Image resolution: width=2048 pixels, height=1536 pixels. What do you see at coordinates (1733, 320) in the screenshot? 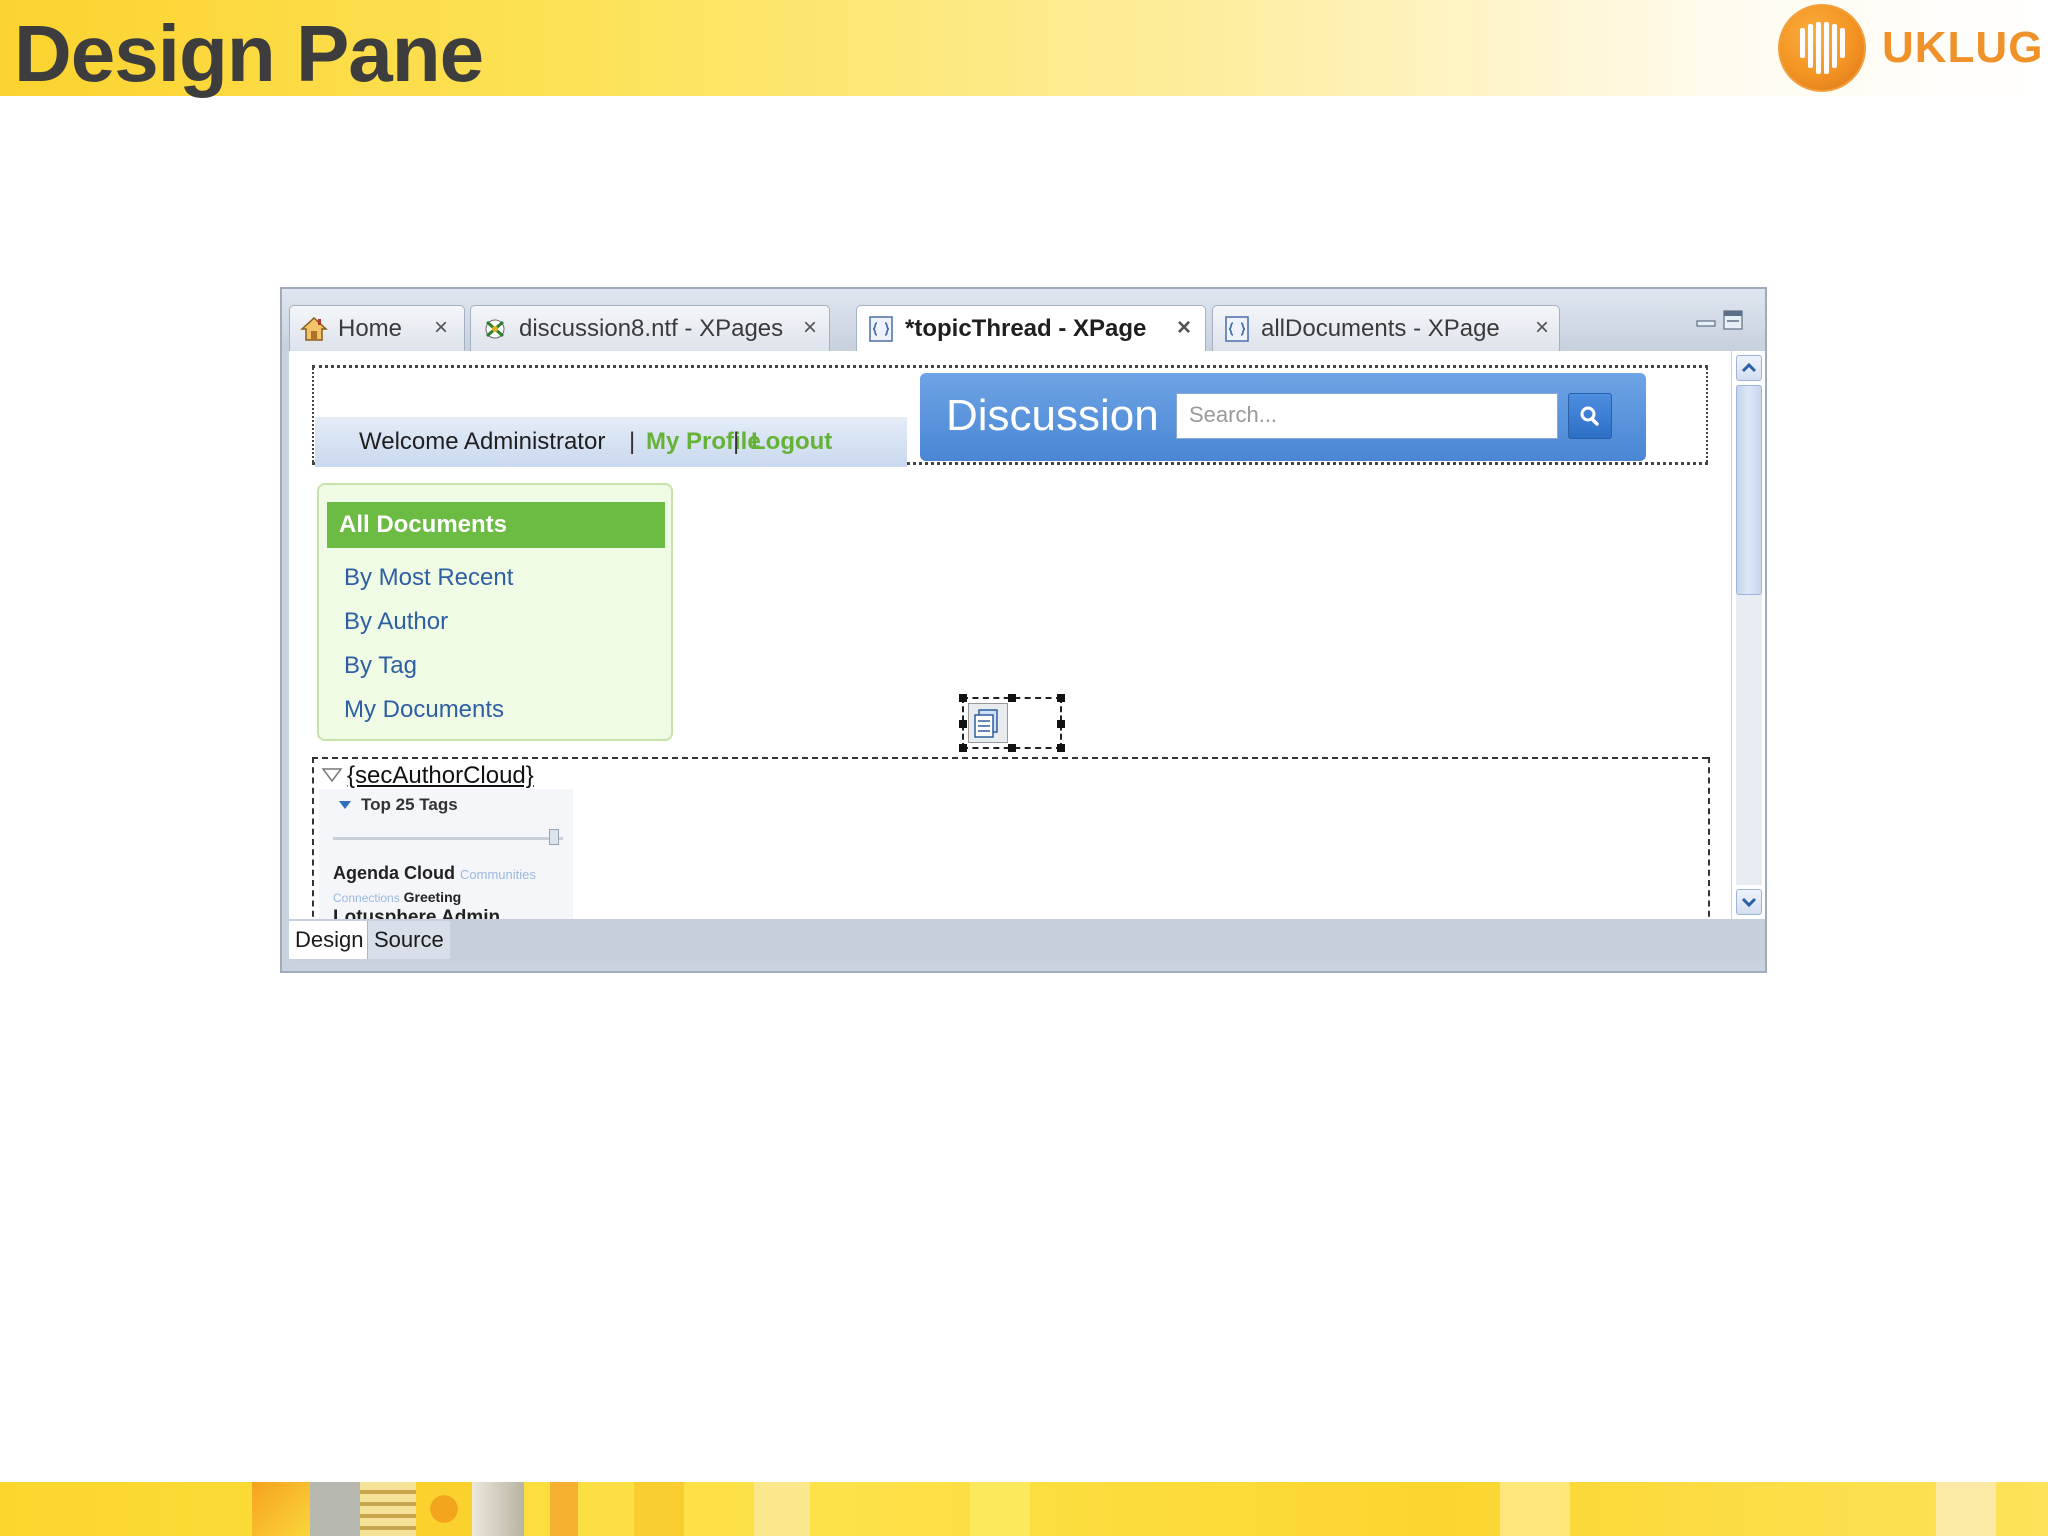
I see `maximize-icon` at bounding box center [1733, 320].